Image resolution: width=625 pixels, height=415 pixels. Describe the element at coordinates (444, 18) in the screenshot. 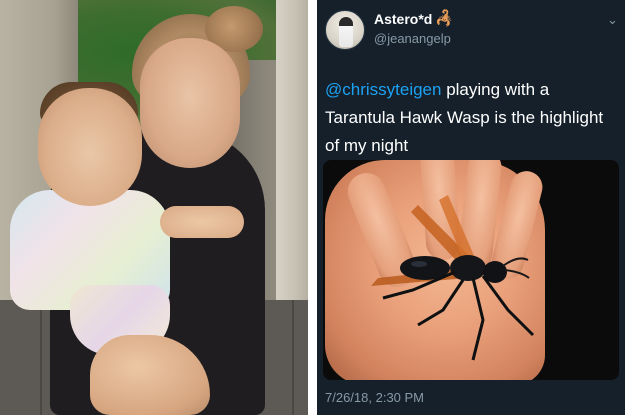

I see `scorpion-emoji-icon: 🦂` at that location.